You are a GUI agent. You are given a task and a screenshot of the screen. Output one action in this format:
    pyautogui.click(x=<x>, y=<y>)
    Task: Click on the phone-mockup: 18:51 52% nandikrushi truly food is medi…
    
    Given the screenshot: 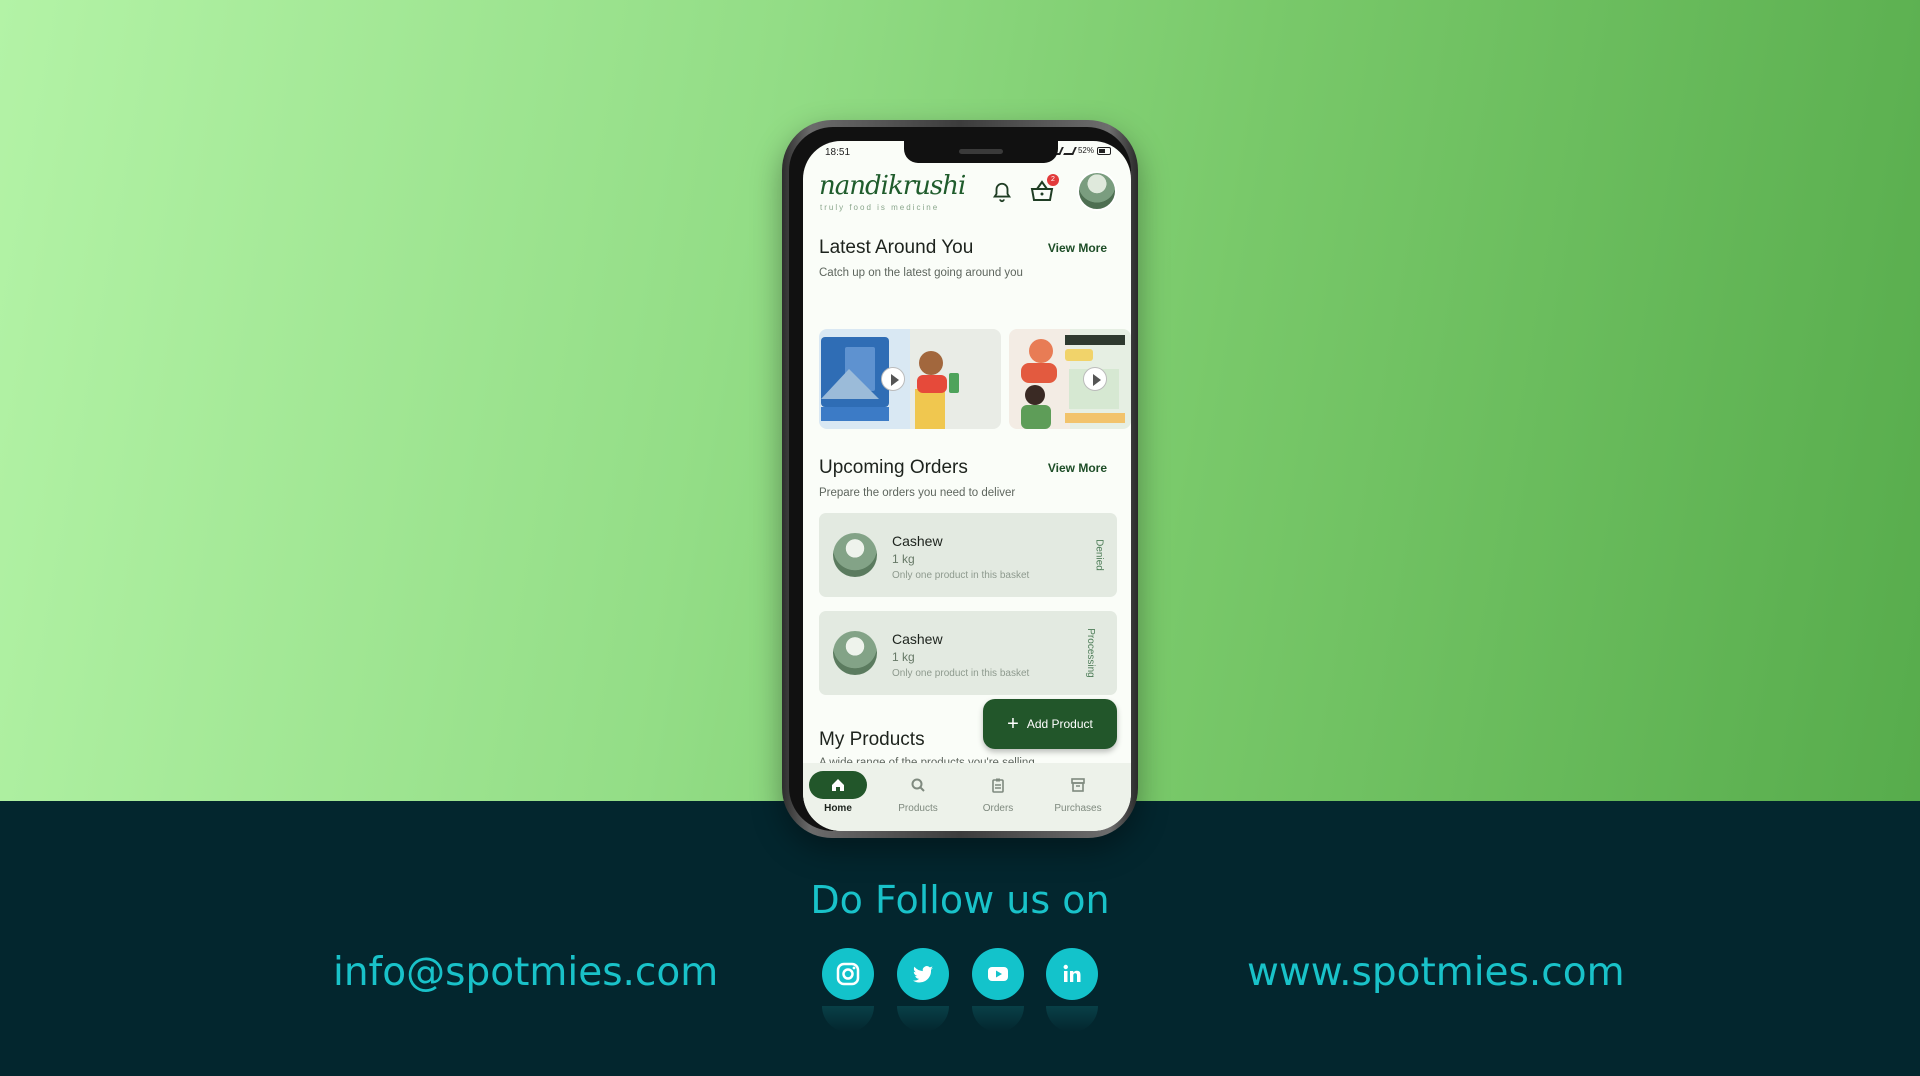 What is the action you would take?
    pyautogui.click(x=960, y=479)
    